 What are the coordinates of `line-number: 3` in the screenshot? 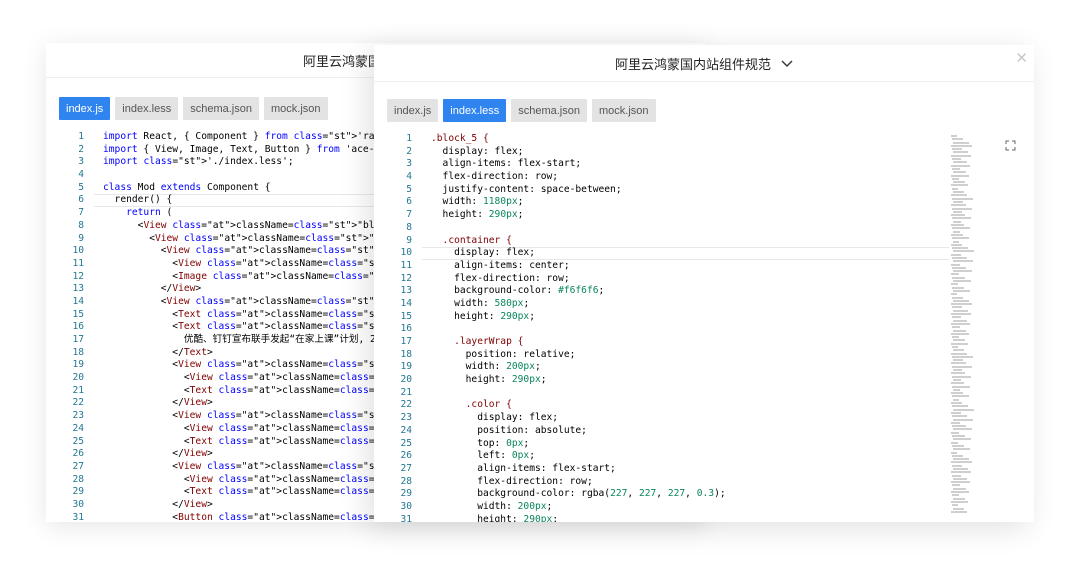 It's located at (81, 162).